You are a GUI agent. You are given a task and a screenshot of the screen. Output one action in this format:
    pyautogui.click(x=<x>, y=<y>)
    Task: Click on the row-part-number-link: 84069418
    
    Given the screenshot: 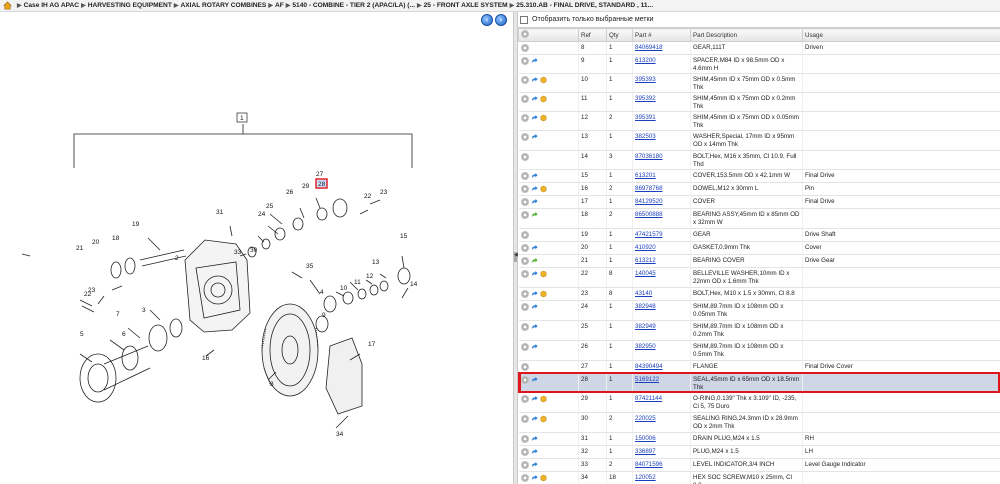 What is the action you would take?
    pyautogui.click(x=649, y=47)
    